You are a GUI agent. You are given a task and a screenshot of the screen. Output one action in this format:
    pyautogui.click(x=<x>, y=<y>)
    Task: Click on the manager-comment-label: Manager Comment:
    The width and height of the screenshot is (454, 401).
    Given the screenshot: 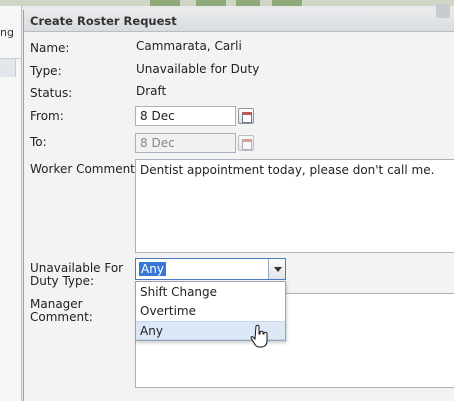 What is the action you would take?
    pyautogui.click(x=61, y=311)
    